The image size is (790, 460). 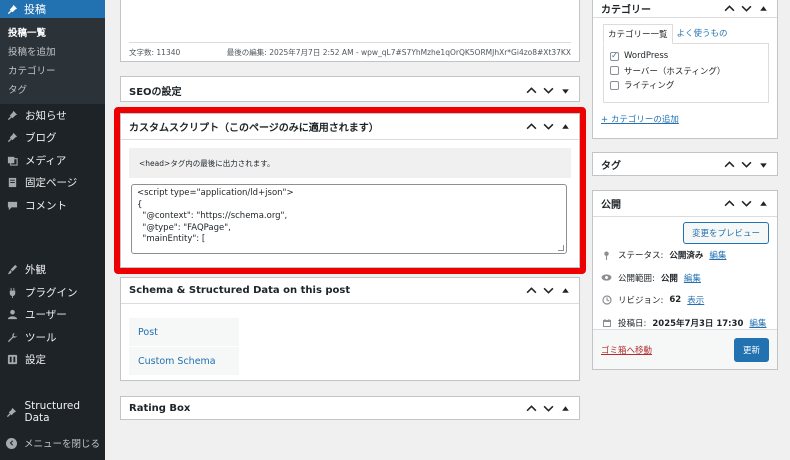 I want to click on sidebar-item-blog: ブログ, so click(x=52, y=138).